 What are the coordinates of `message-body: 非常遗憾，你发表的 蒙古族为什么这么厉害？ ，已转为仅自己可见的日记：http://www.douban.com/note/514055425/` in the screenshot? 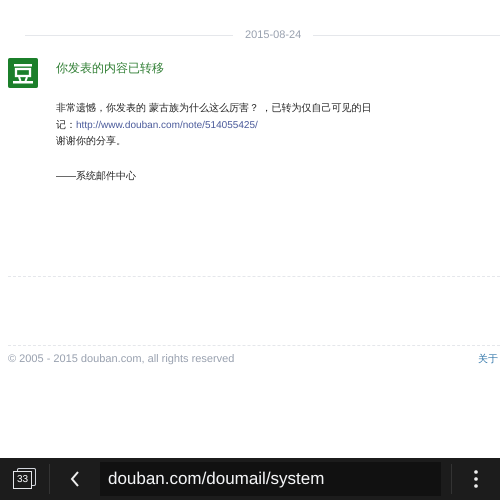 It's located at (214, 117).